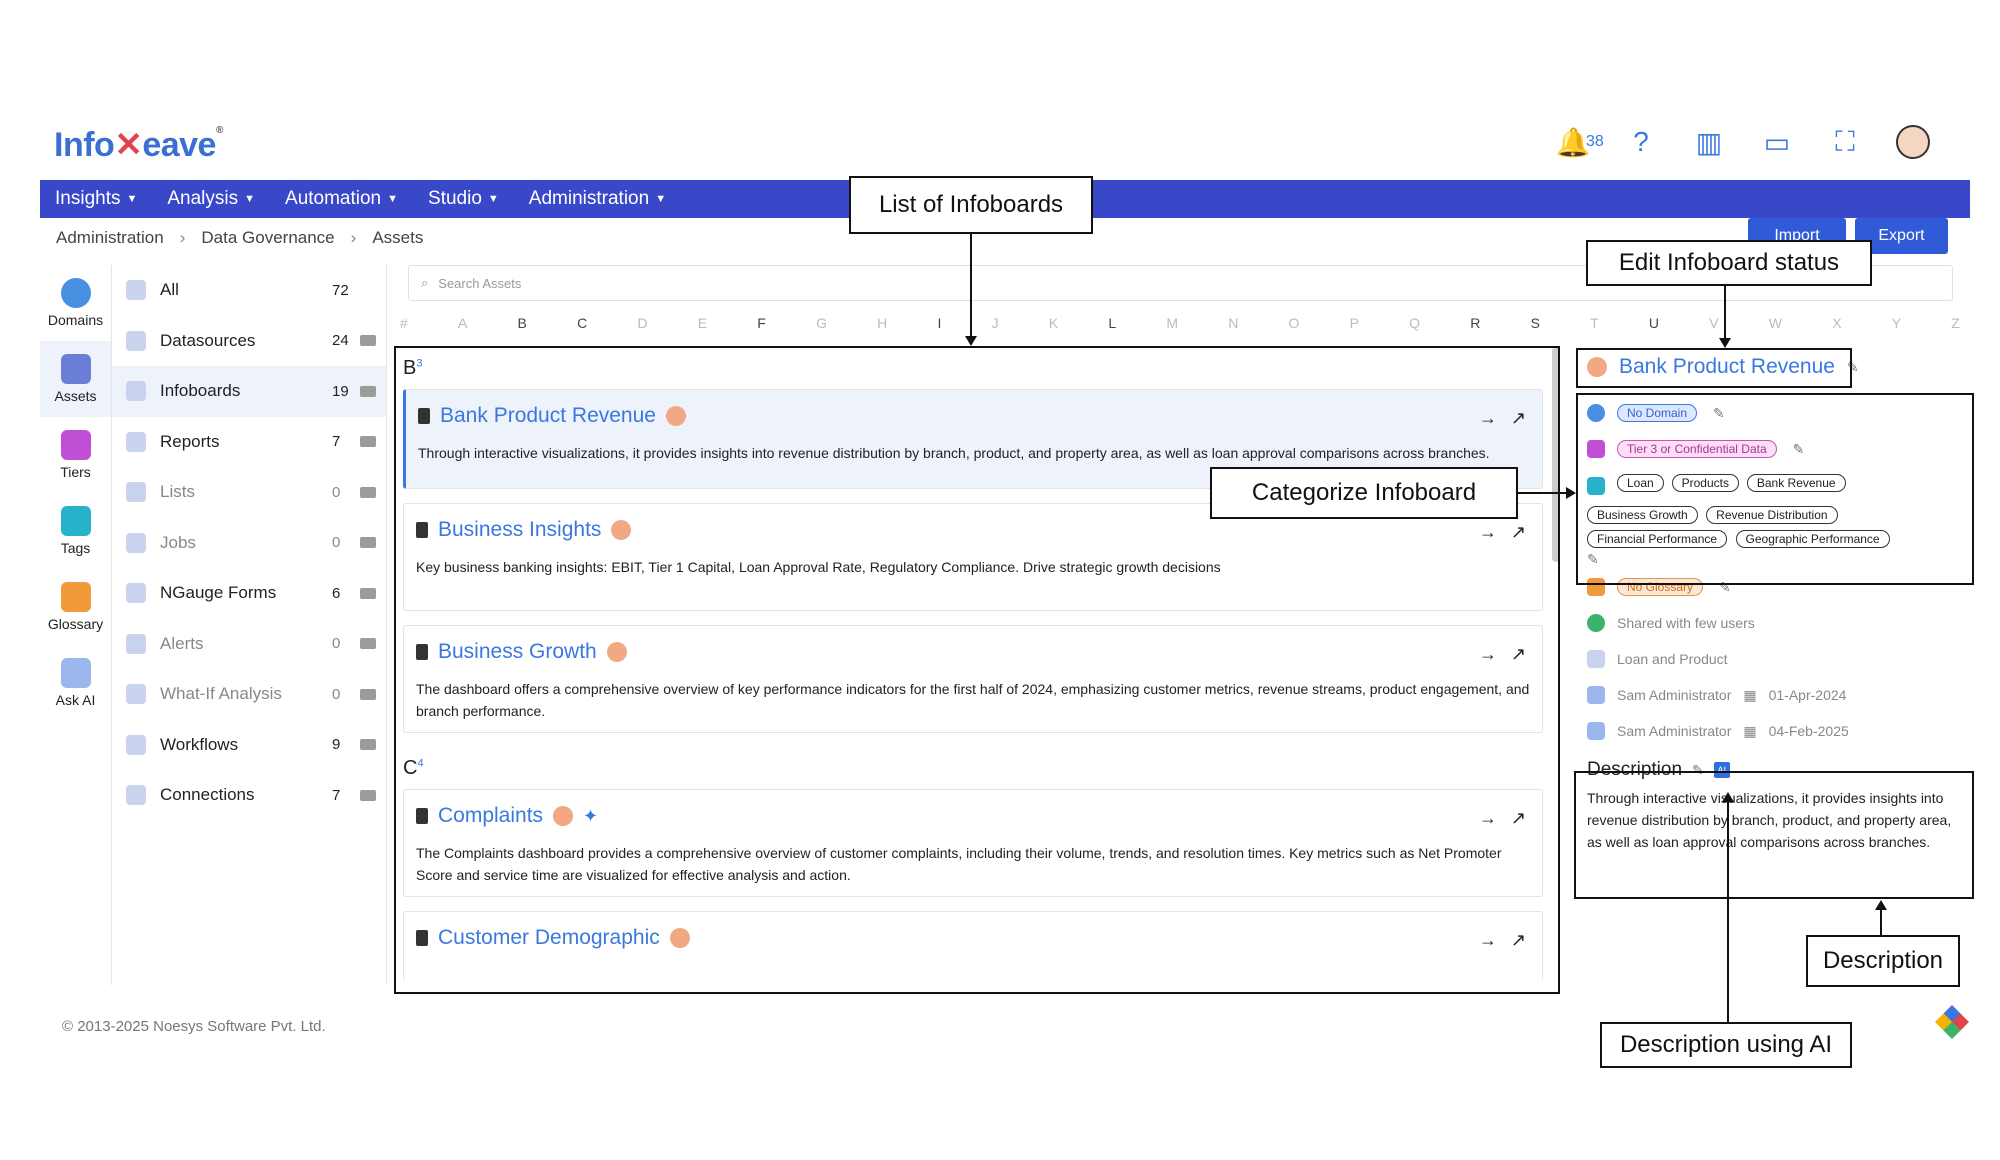 This screenshot has width=2000, height=1160. What do you see at coordinates (761, 327) in the screenshot?
I see `letter-f: F` at bounding box center [761, 327].